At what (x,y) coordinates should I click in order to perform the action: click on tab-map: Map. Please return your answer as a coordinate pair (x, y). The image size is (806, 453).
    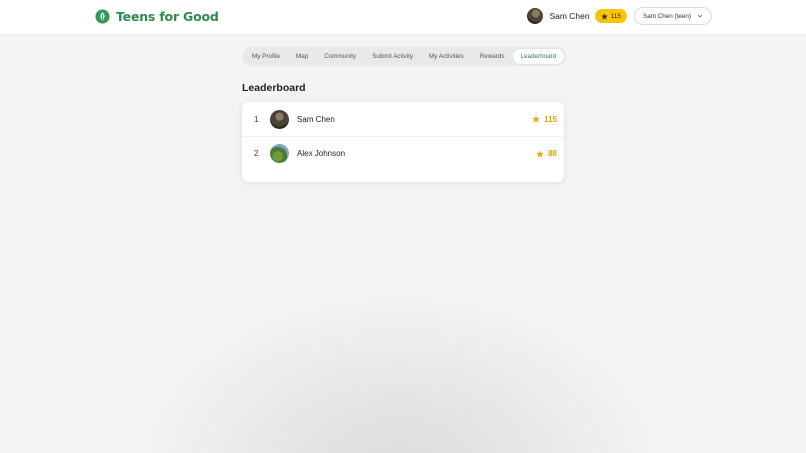
    Looking at the image, I should click on (302, 56).